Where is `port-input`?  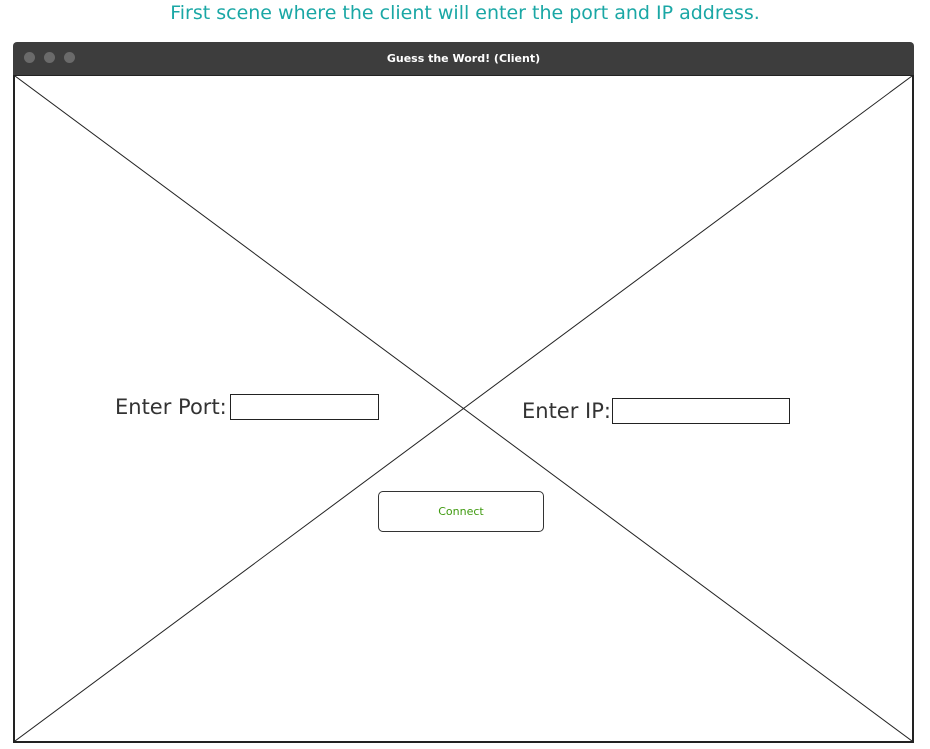
port-input is located at coordinates (304, 407).